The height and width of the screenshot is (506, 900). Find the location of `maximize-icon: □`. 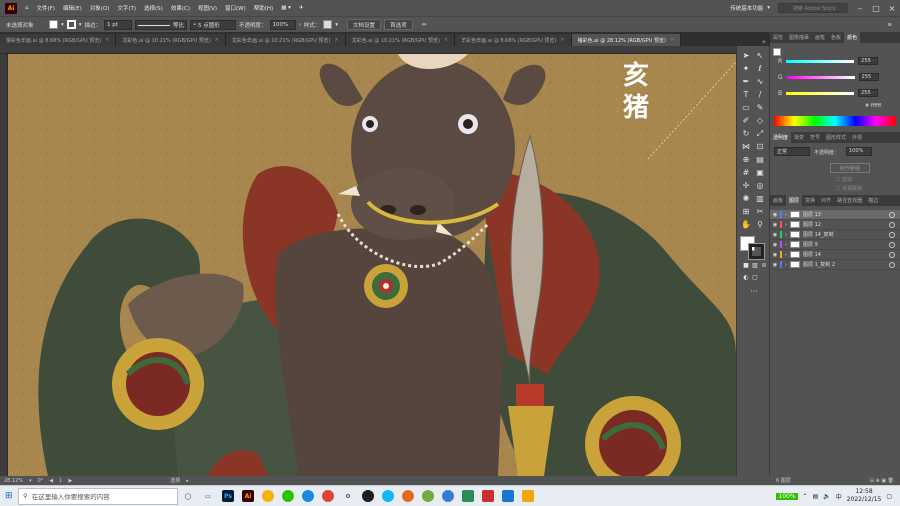

maximize-icon: □ is located at coordinates (876, 8).